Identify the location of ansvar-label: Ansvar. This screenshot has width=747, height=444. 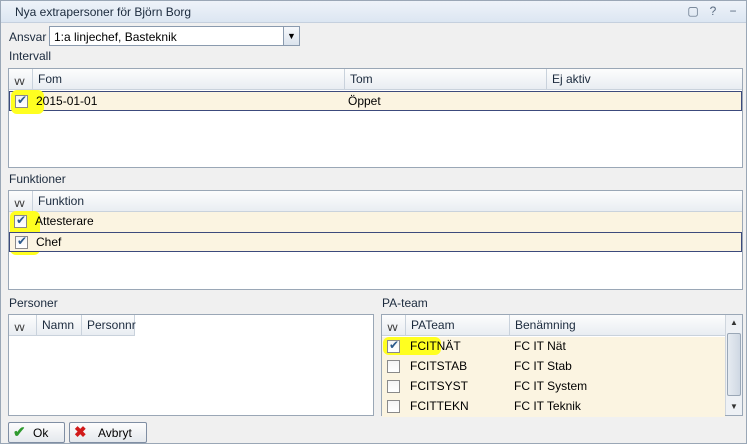
(28, 37).